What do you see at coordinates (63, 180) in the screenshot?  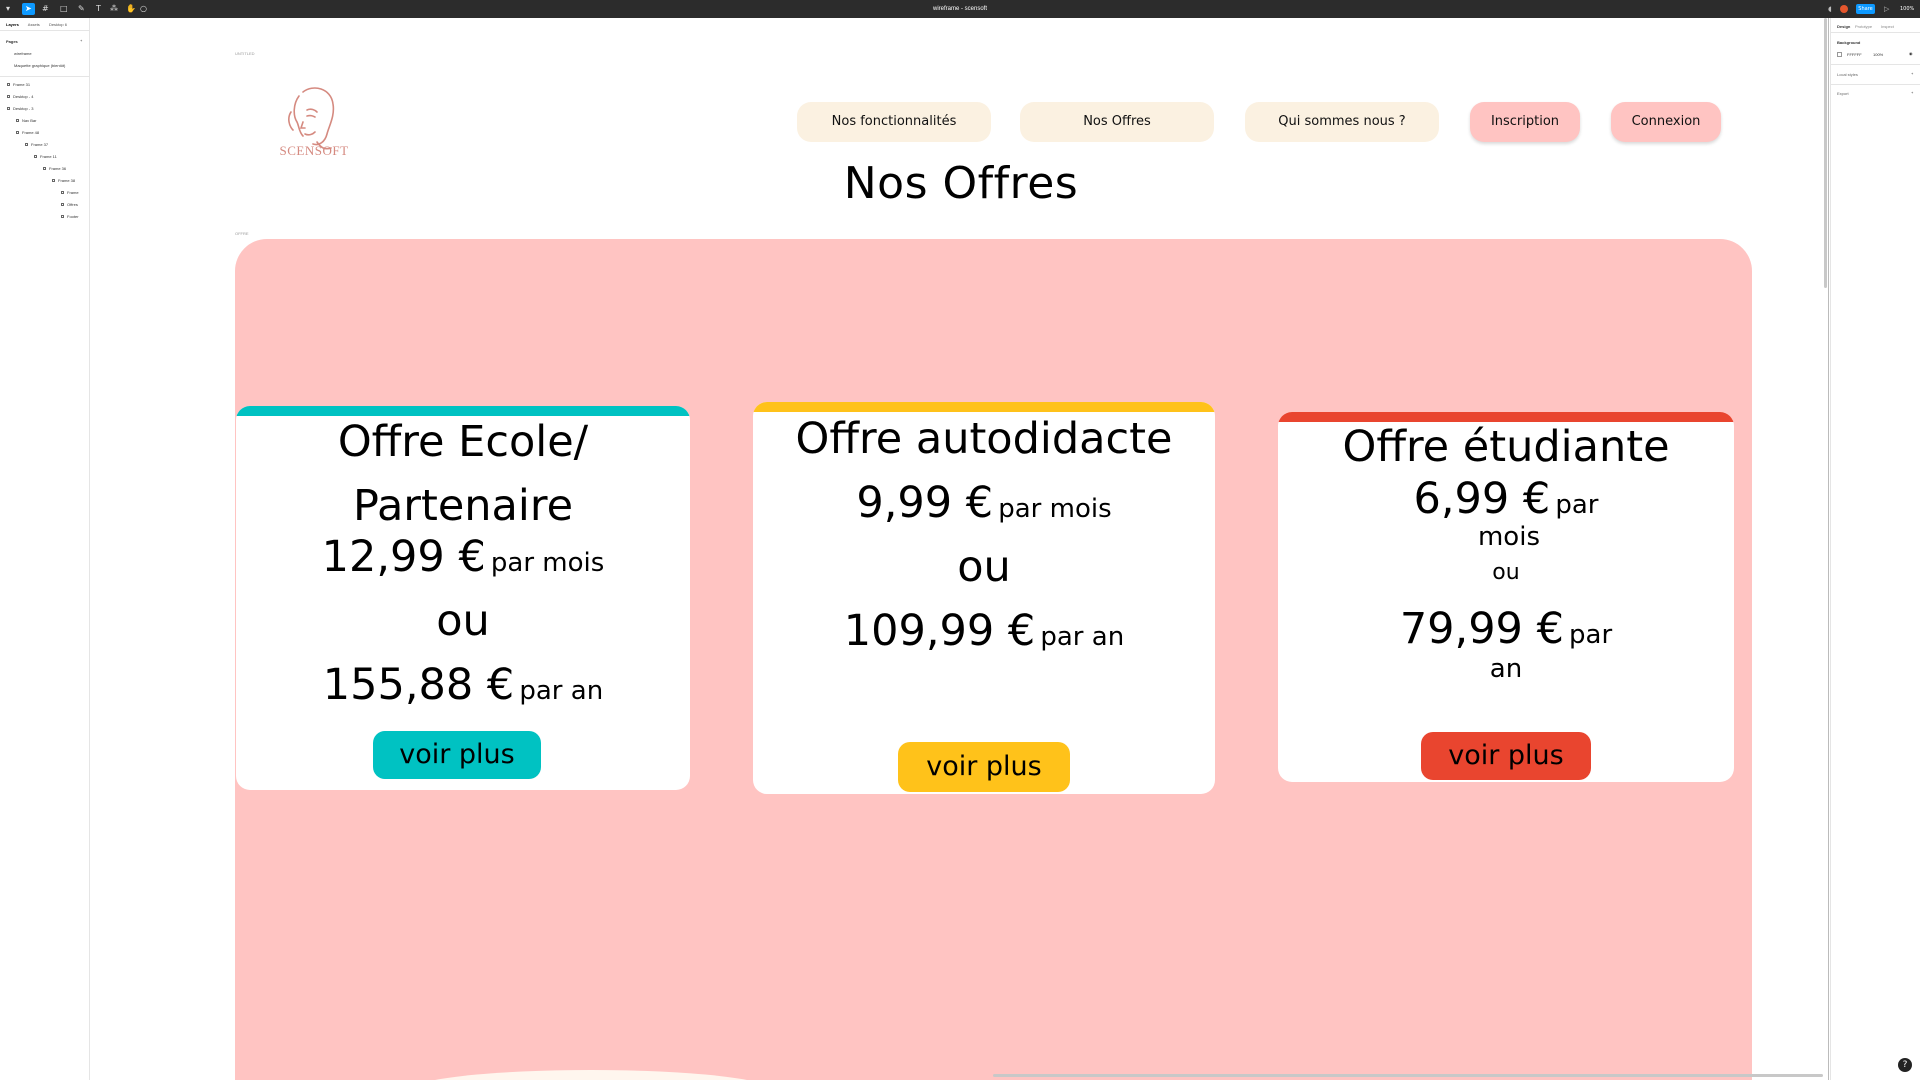 I see `layer-item: Frame 38` at bounding box center [63, 180].